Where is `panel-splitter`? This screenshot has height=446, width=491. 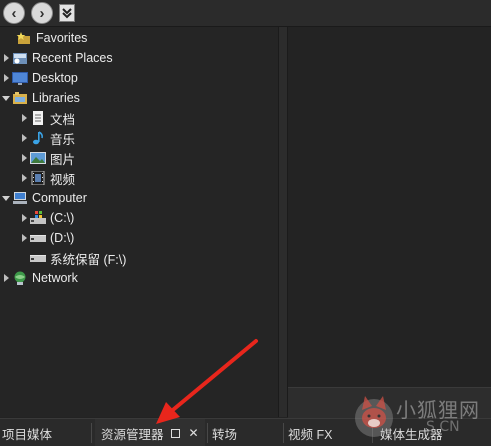
panel-splitter is located at coordinates (283, 222).